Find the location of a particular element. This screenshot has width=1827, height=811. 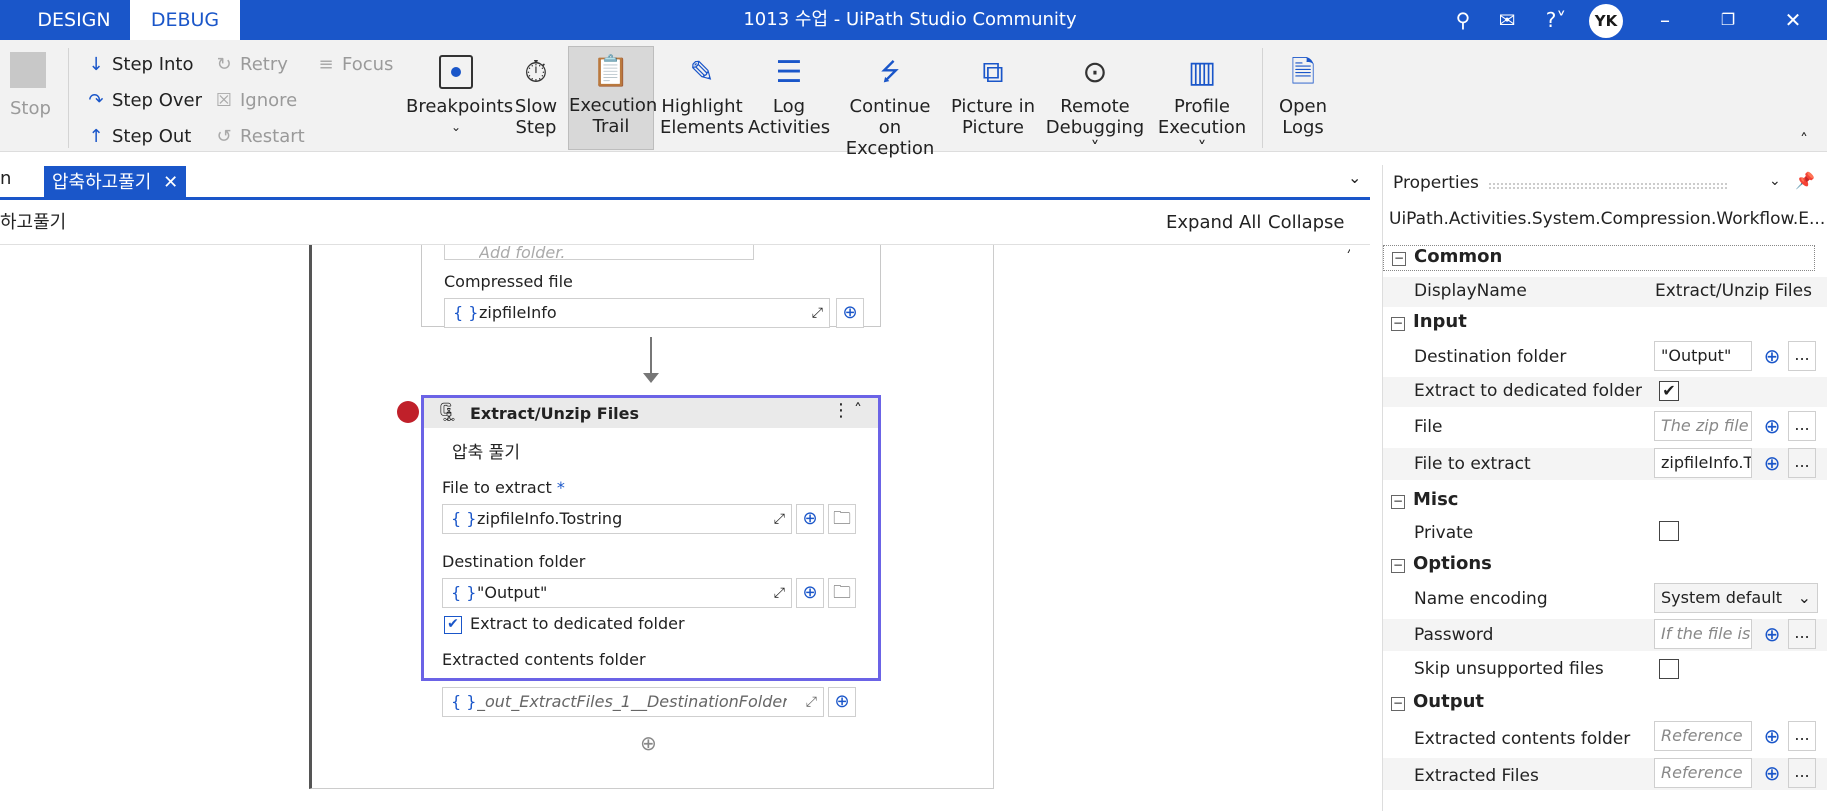

step-over-icon: ↷ is located at coordinates (96, 100).